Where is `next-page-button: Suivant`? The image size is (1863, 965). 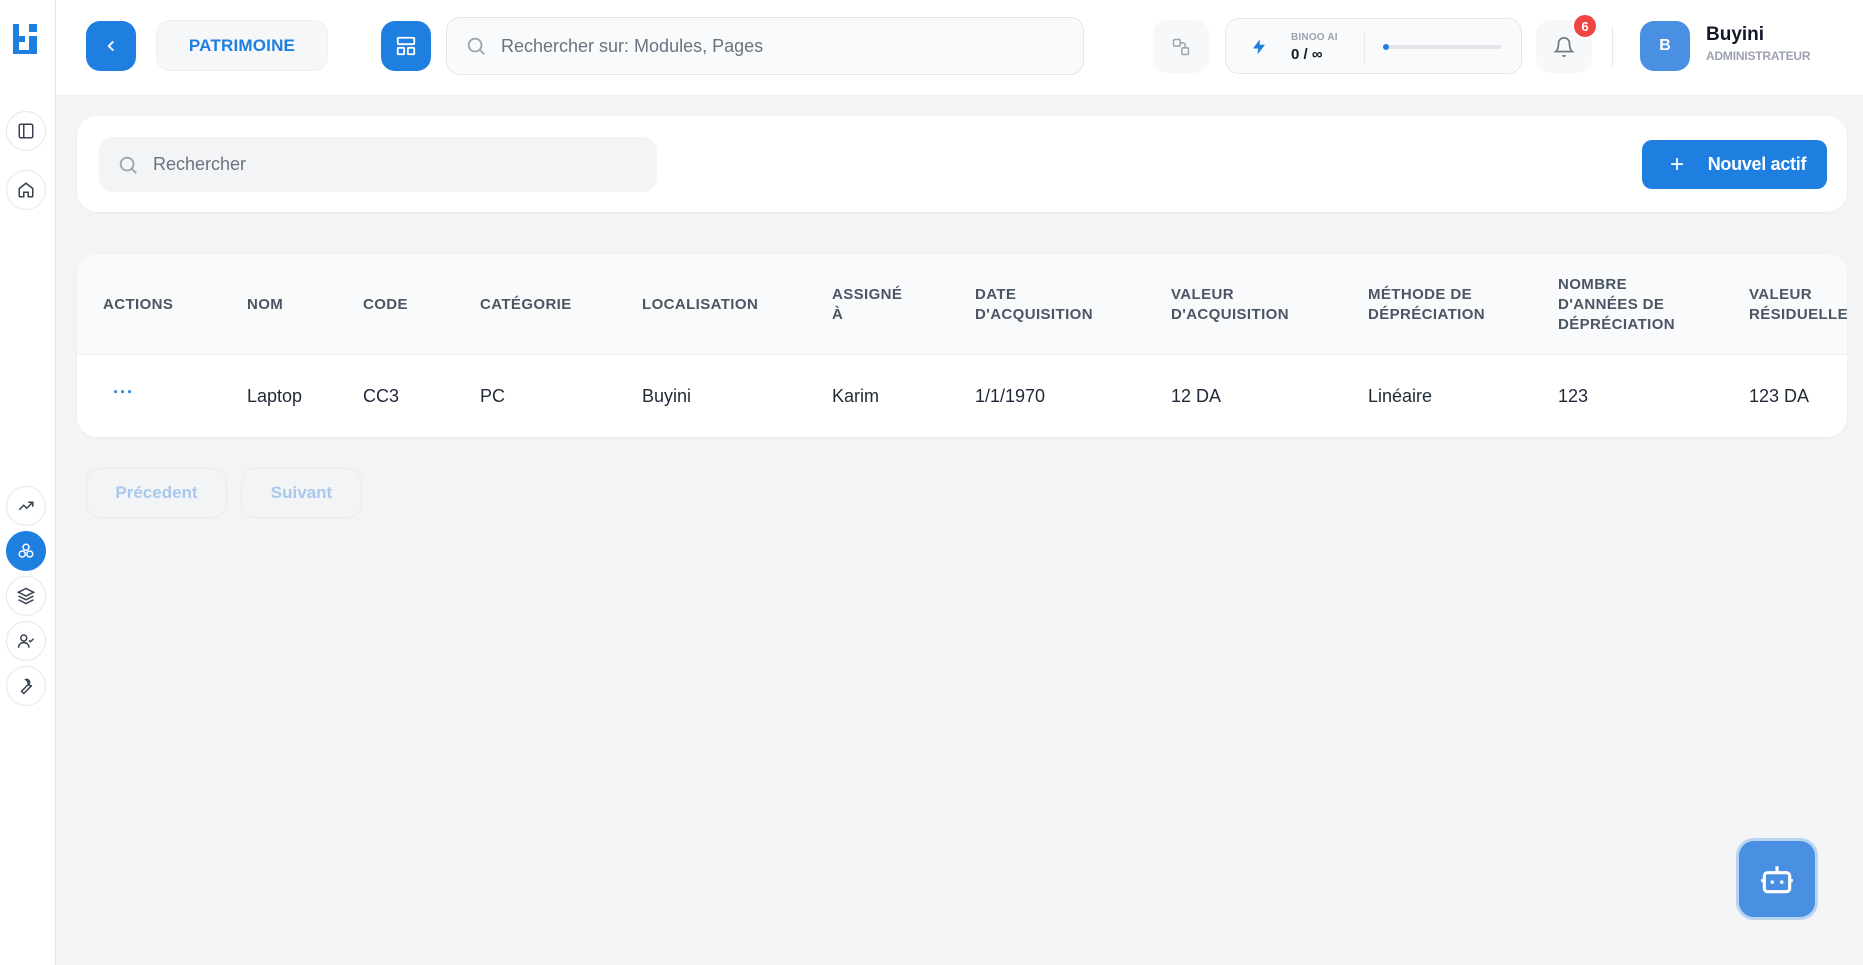 next-page-button: Suivant is located at coordinates (301, 493).